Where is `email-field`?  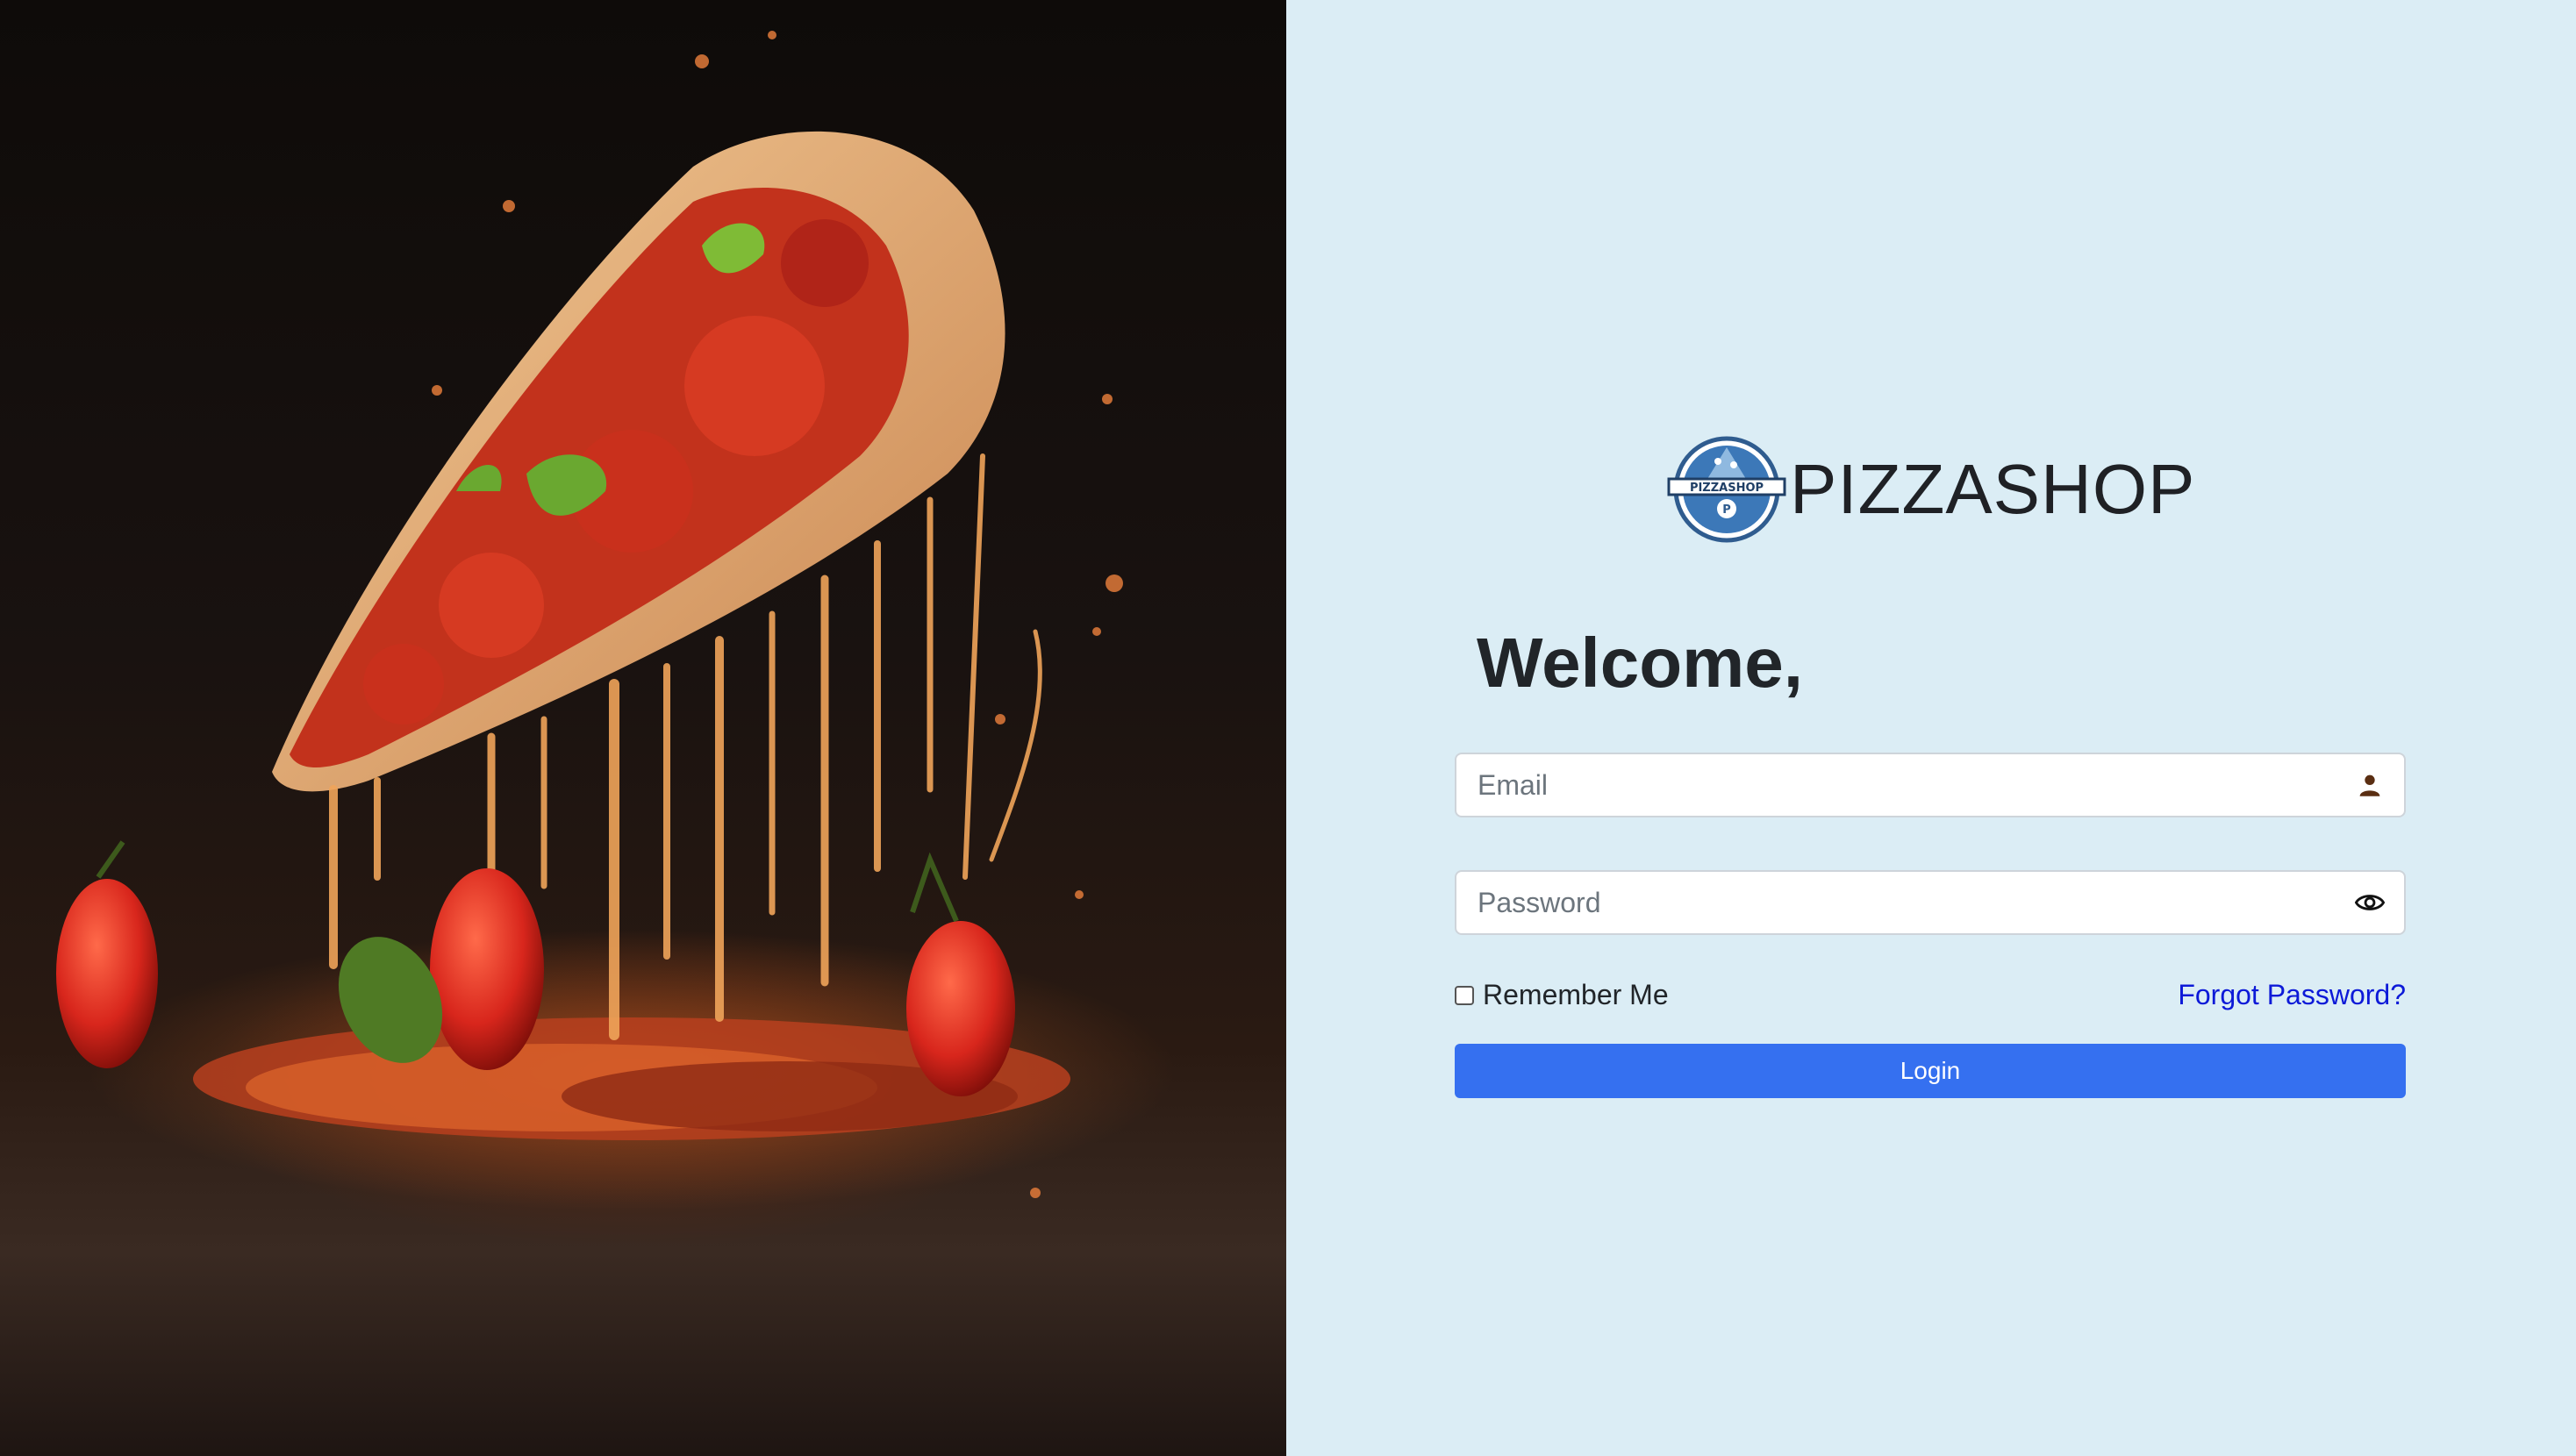
email-field is located at coordinates (1930, 785).